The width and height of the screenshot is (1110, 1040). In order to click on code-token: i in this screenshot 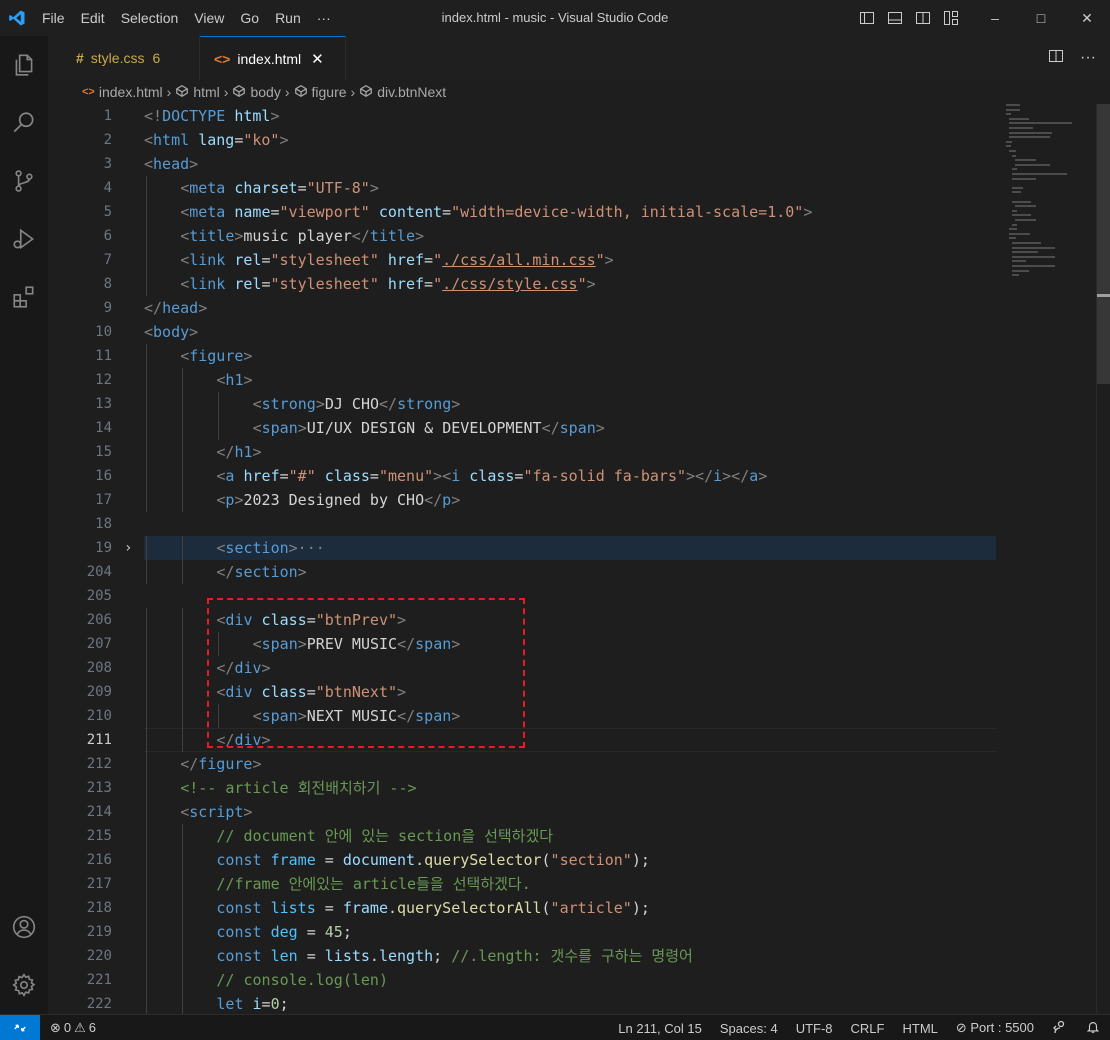, I will do `click(718, 476)`.